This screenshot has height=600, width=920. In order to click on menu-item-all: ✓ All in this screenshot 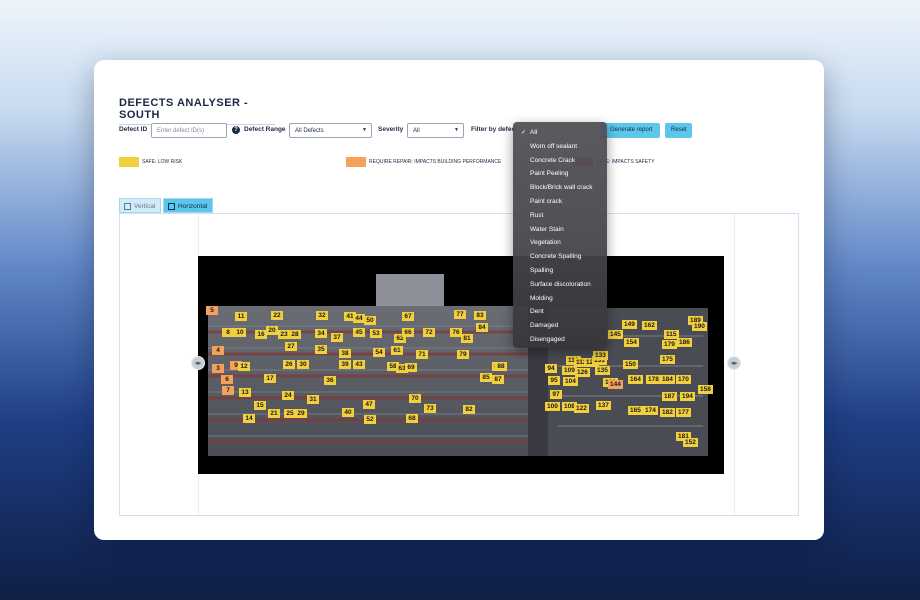, I will do `click(560, 132)`.